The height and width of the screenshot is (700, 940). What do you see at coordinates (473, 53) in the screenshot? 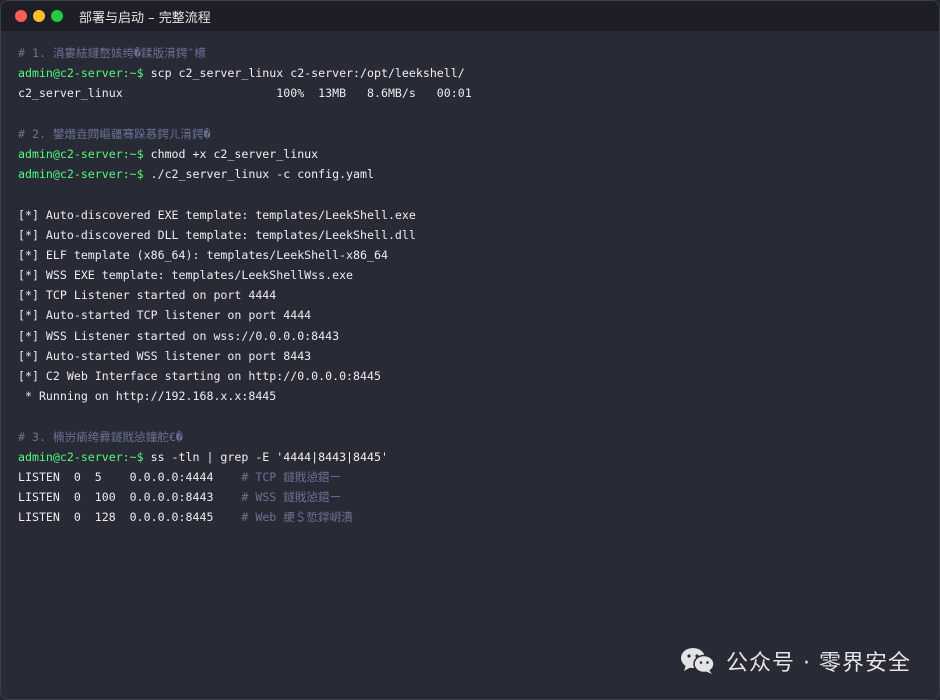
I see `comment-line: # 1. 涓婁紶鏈嶅姟绔�鍒版湇鍔″櫒` at bounding box center [473, 53].